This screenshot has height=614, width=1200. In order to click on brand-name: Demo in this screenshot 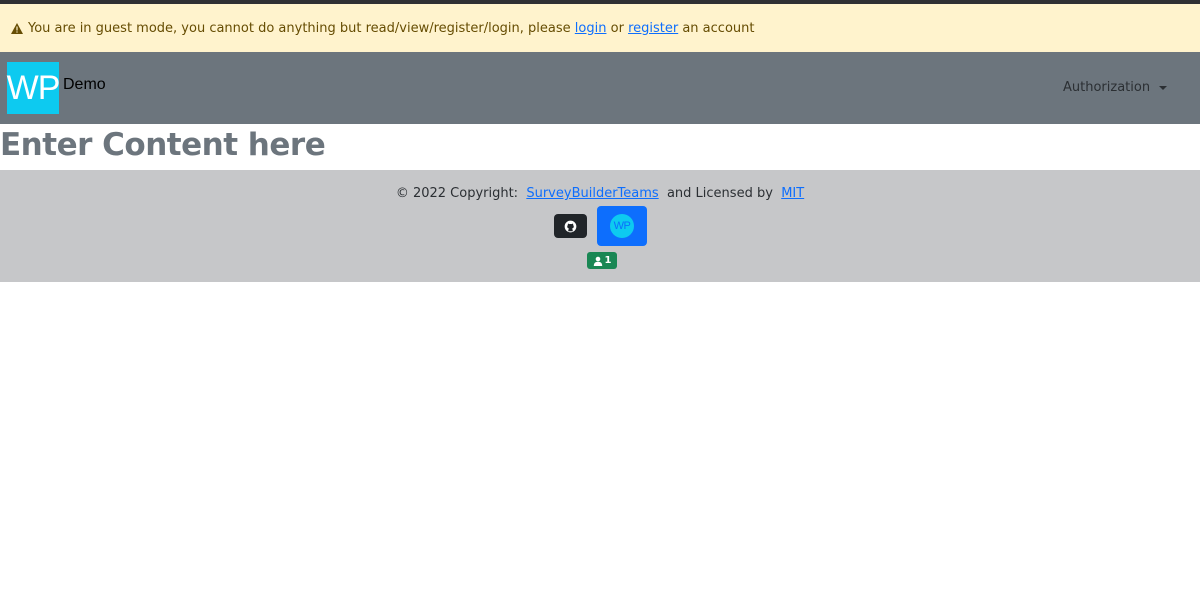, I will do `click(84, 85)`.